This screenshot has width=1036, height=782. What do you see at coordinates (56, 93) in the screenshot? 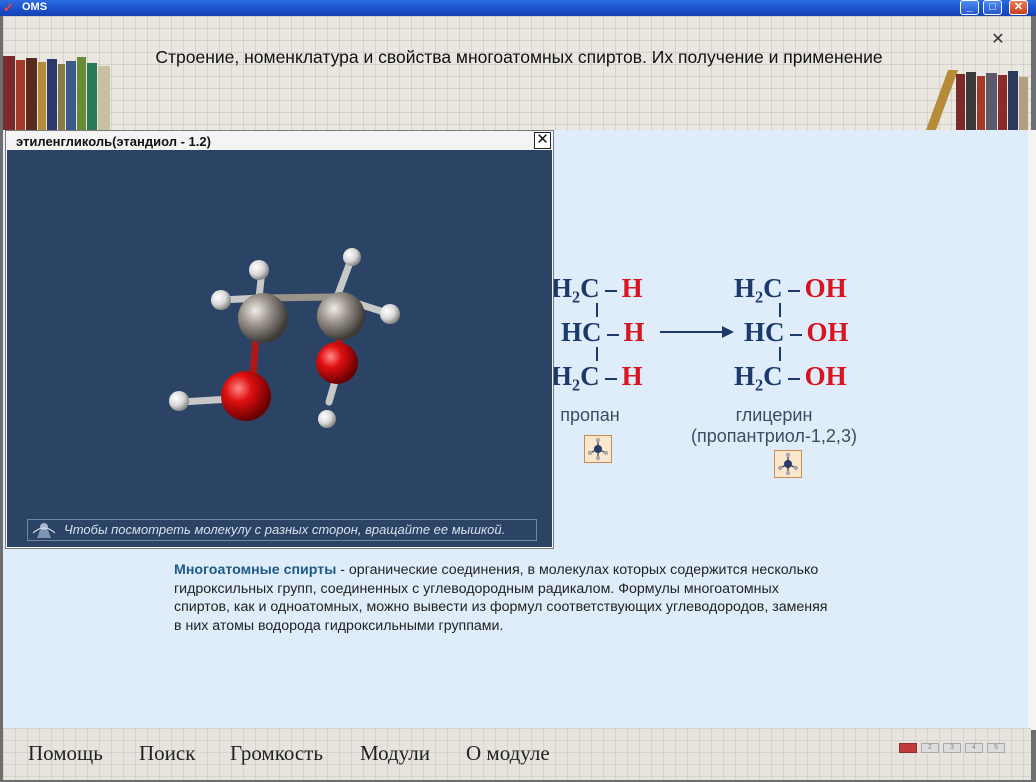
I see `bookshelf-left-image` at bounding box center [56, 93].